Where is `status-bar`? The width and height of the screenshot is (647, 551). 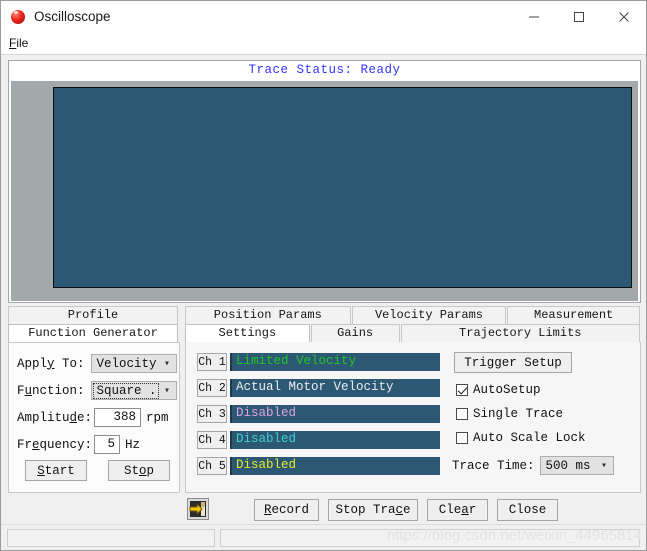
status-bar is located at coordinates (323, 537).